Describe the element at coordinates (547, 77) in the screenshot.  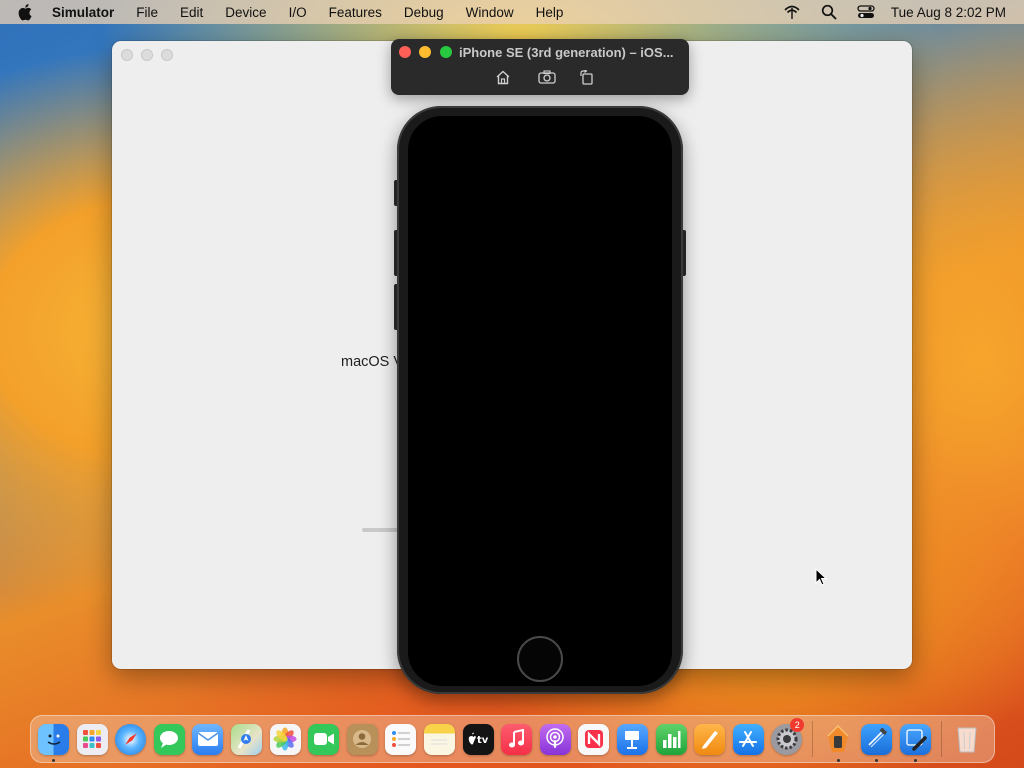
I see `screenshot-icon` at that location.